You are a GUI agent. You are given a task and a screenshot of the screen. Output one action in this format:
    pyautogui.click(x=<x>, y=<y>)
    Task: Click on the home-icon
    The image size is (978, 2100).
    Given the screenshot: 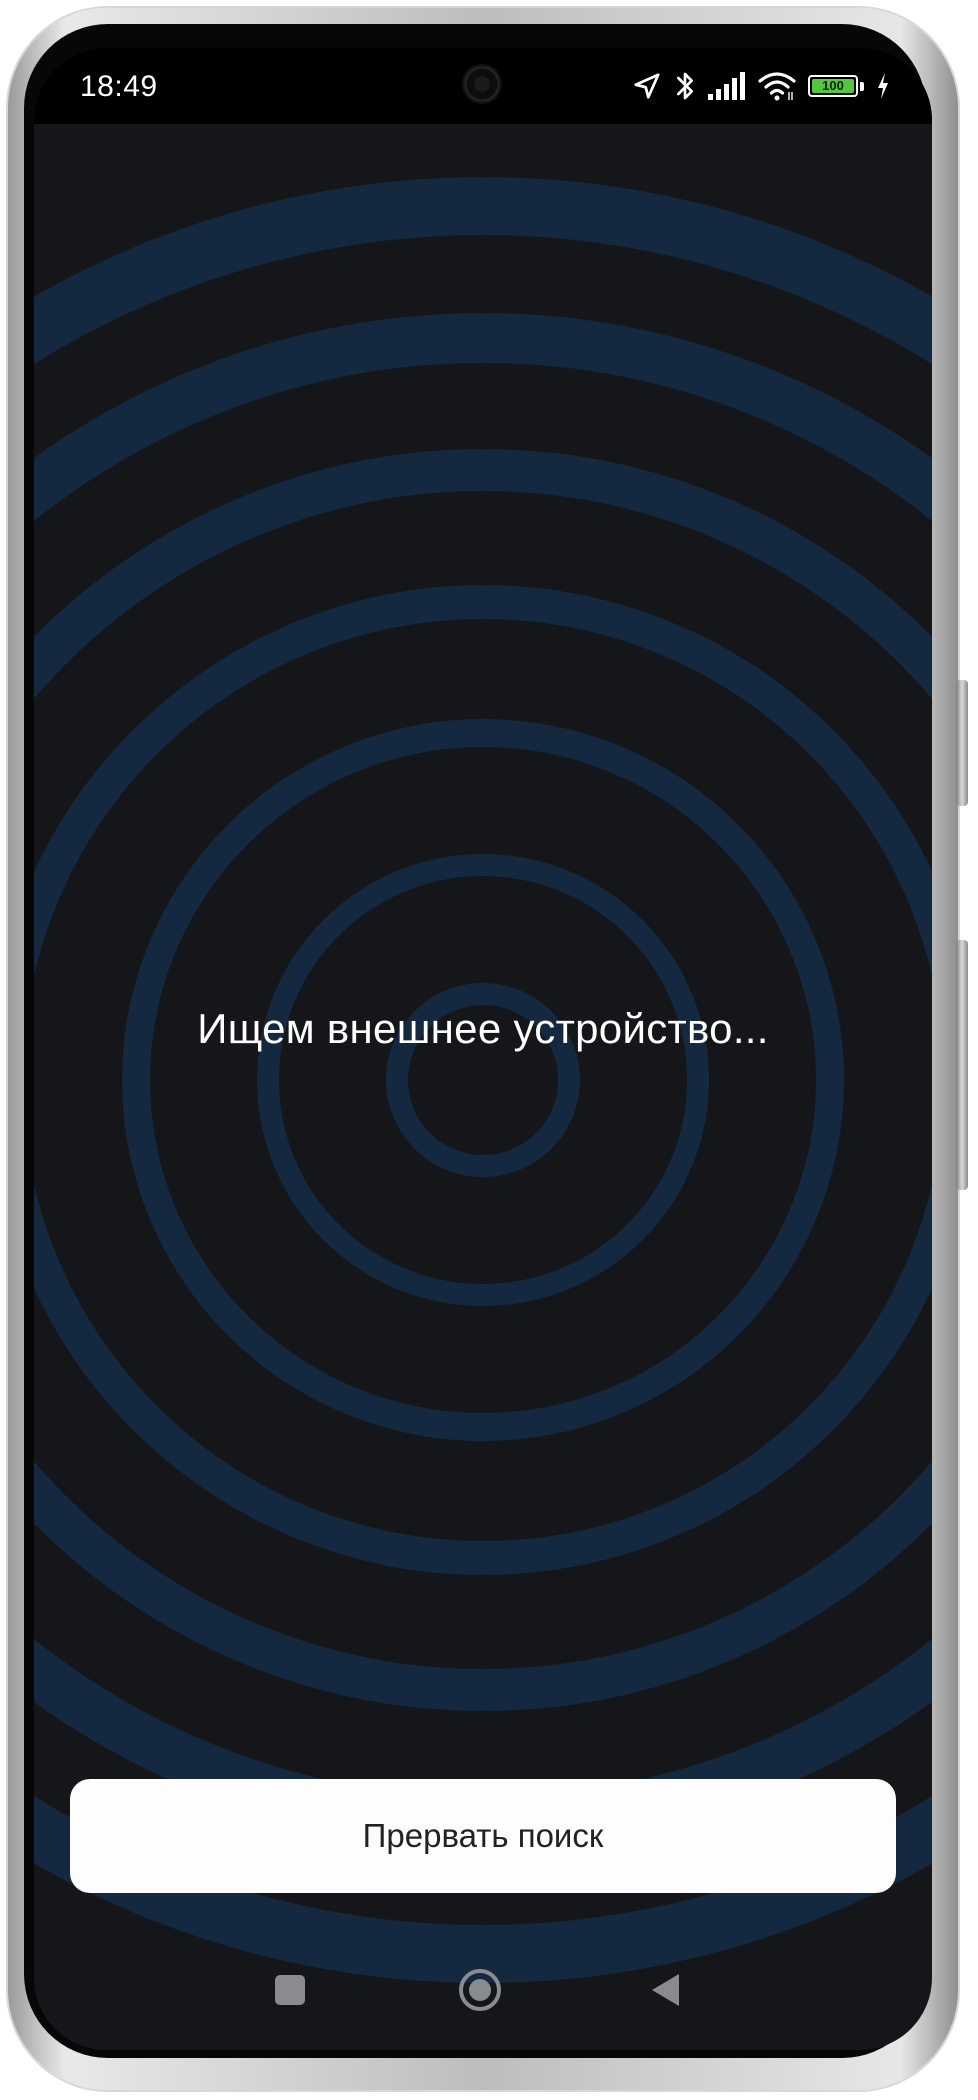 What is the action you would take?
    pyautogui.click(x=480, y=1990)
    